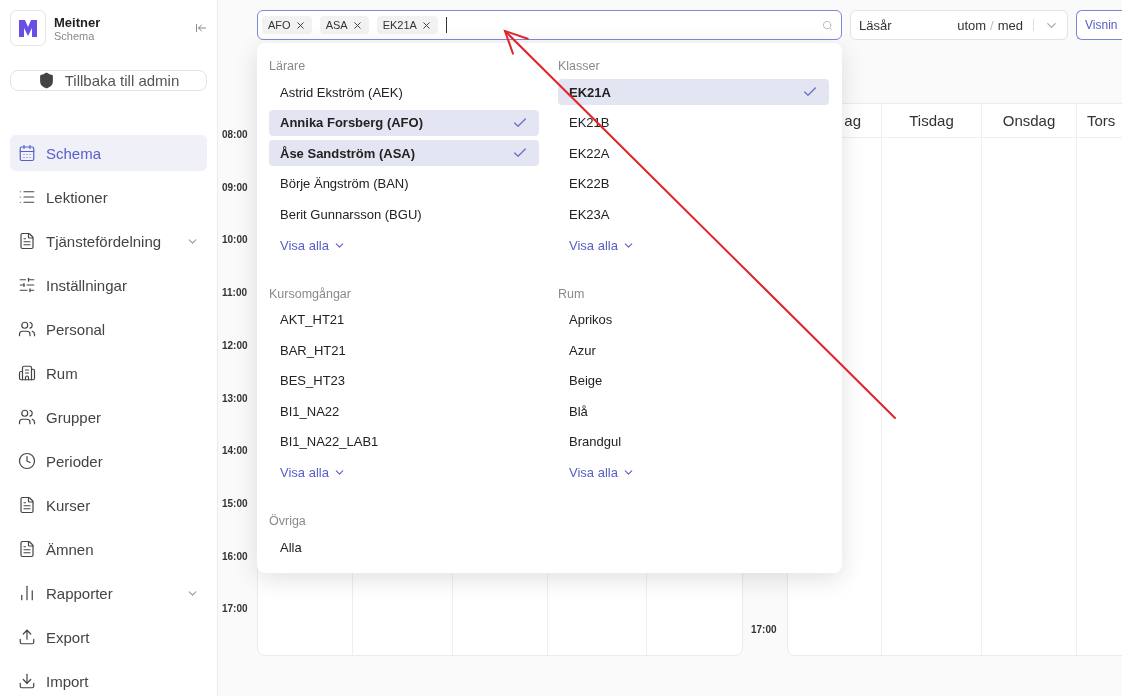 This screenshot has width=1122, height=696. Describe the element at coordinates (27, 637) in the screenshot. I see `upload-icon` at that location.